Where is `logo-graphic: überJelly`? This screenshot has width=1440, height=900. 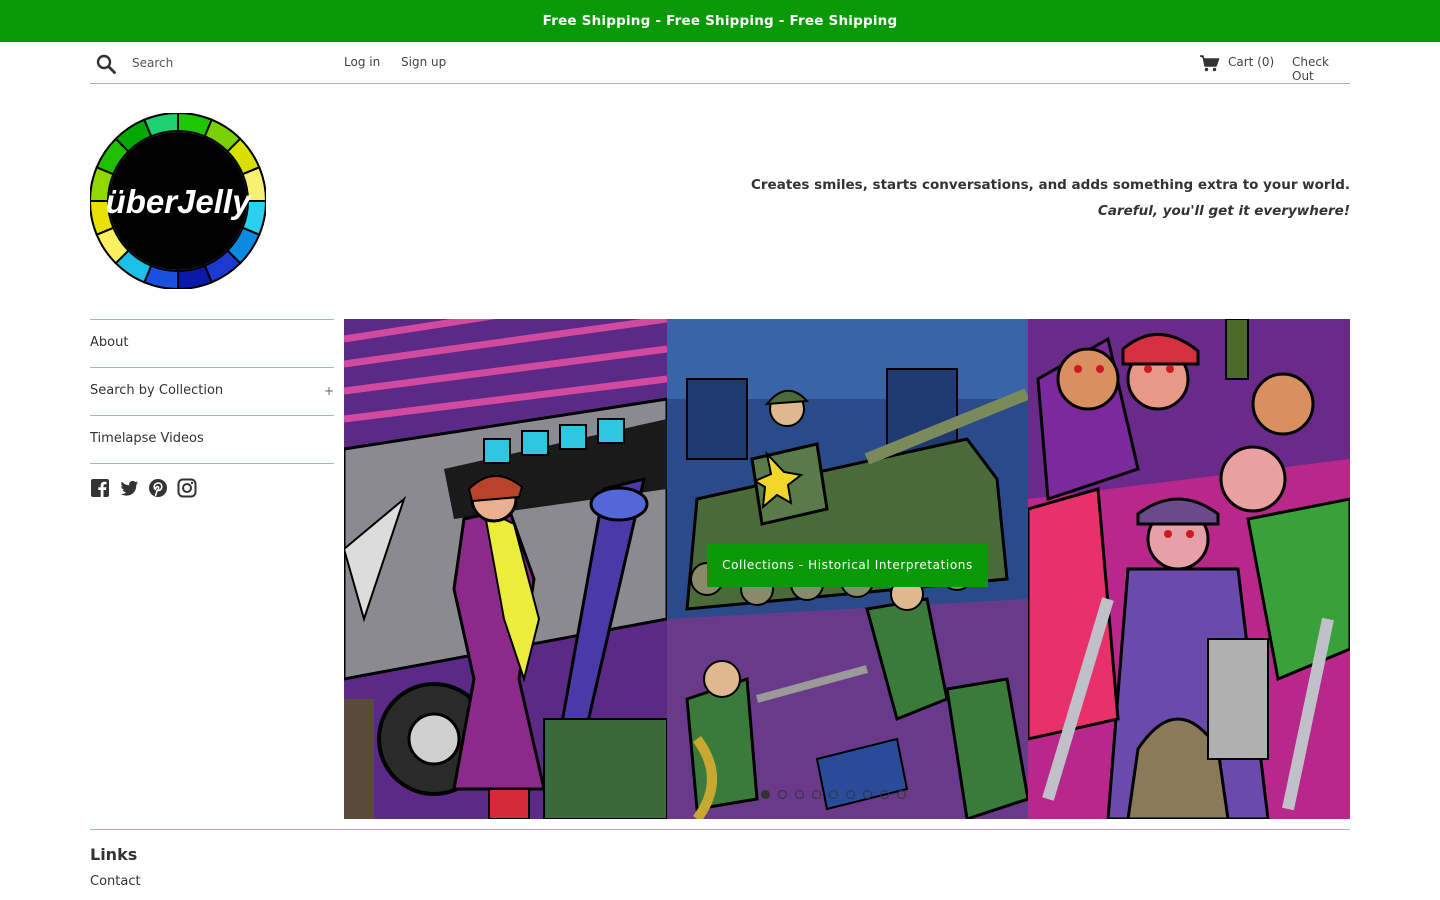
logo-graphic: überJelly is located at coordinates (178, 201).